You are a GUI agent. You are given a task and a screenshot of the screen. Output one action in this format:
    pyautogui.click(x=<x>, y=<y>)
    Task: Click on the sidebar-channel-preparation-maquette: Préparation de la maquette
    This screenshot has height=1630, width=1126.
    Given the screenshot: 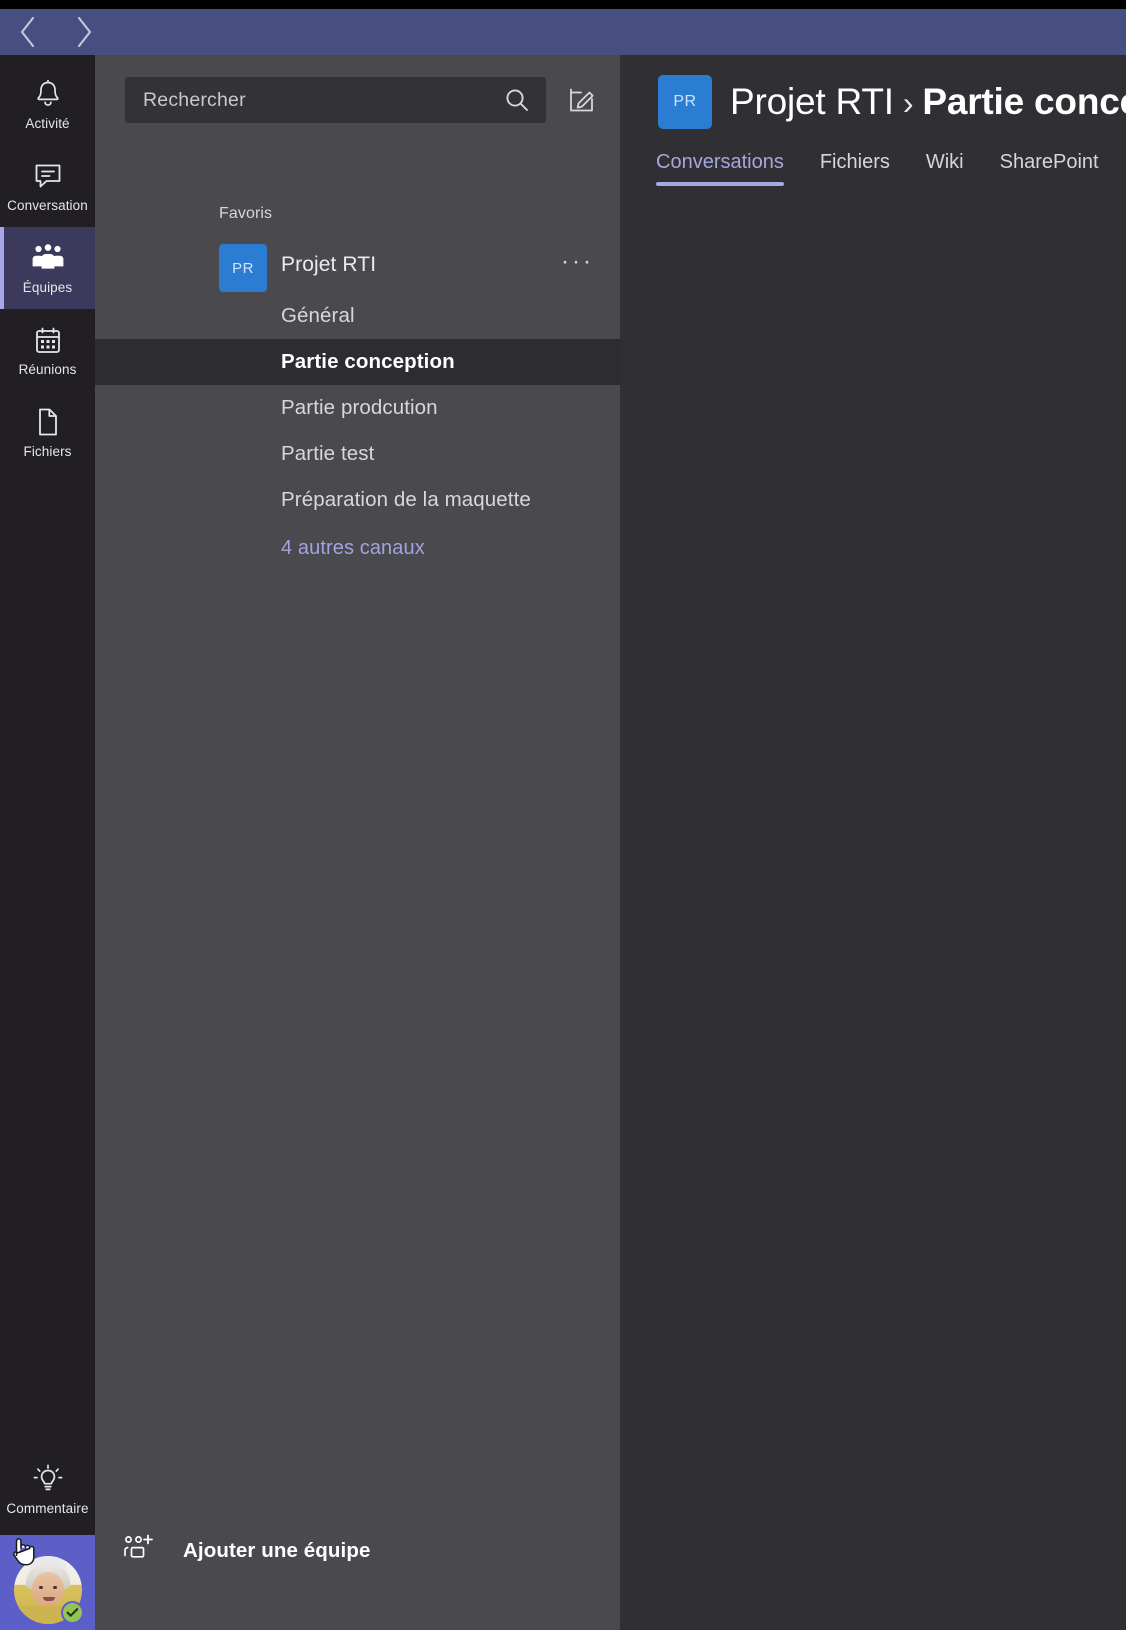 What is the action you would take?
    pyautogui.click(x=357, y=500)
    